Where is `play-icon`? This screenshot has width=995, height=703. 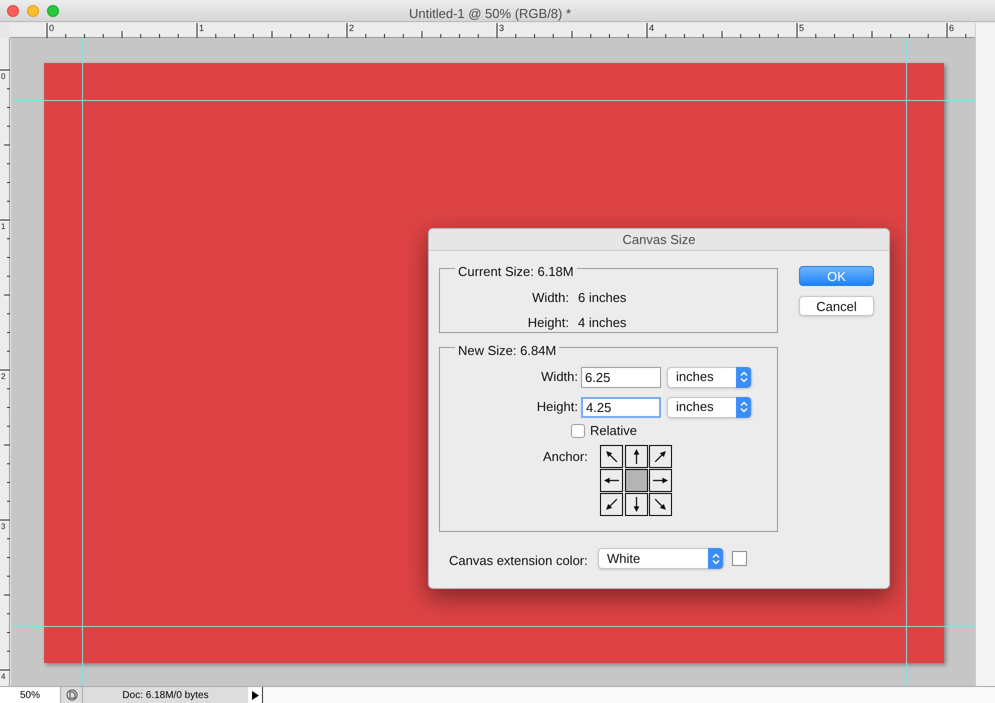 play-icon is located at coordinates (255, 695).